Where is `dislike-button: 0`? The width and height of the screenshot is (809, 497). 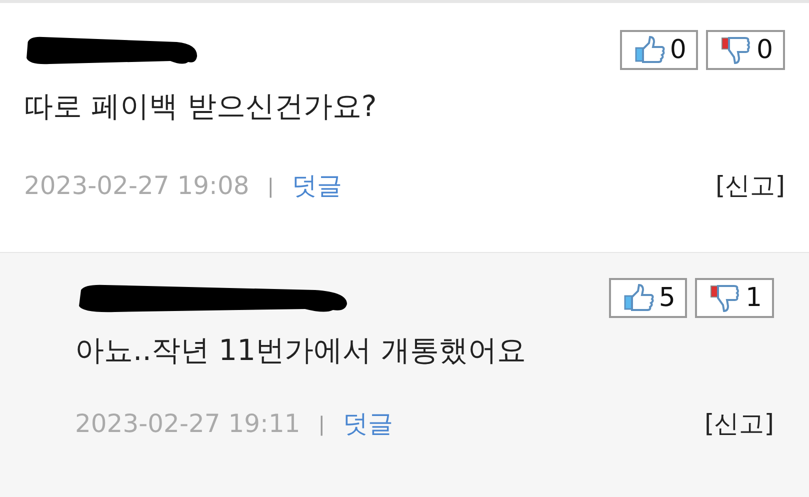
dislike-button: 0 is located at coordinates (745, 50).